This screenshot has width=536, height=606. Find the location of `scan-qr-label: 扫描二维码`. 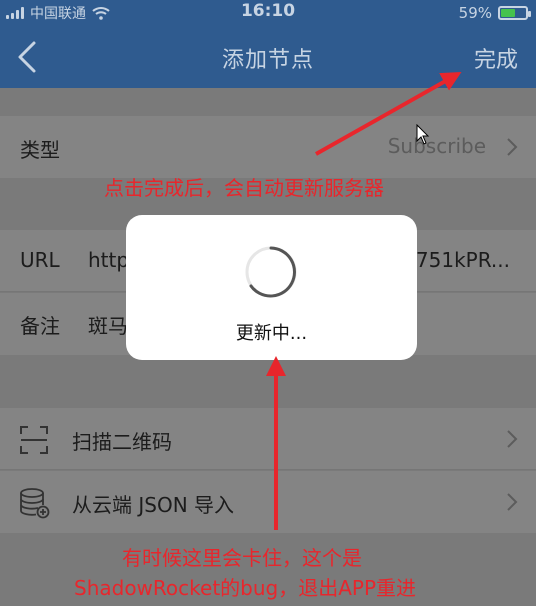

scan-qr-label: 扫描二维码 is located at coordinates (122, 442).